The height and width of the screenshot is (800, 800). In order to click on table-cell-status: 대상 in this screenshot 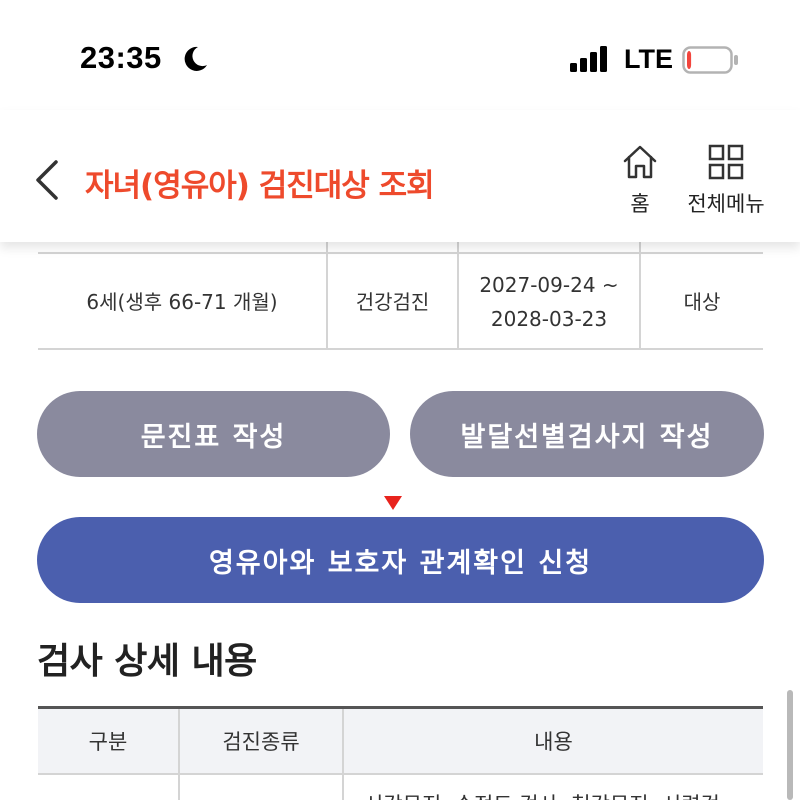, I will do `click(702, 302)`.